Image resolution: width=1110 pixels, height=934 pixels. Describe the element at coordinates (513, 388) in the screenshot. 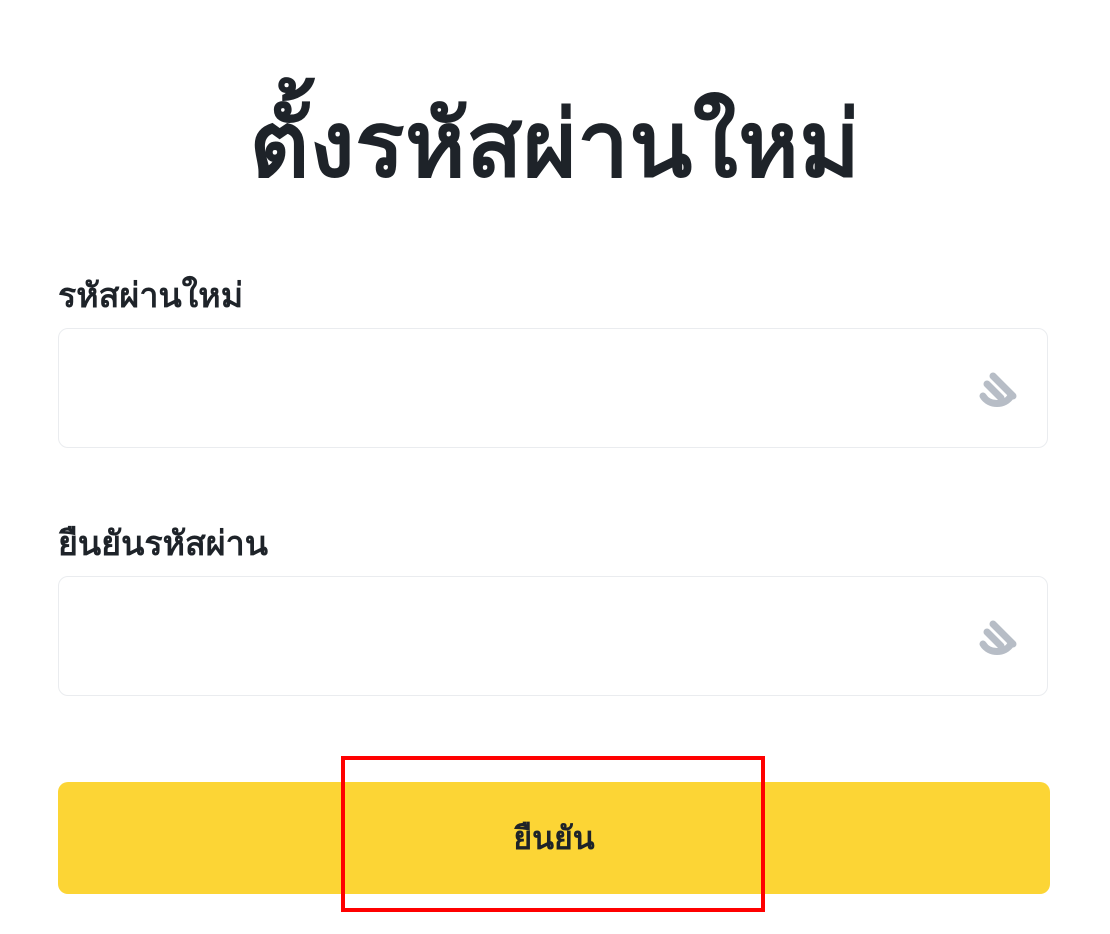

I see `new-password-input` at that location.